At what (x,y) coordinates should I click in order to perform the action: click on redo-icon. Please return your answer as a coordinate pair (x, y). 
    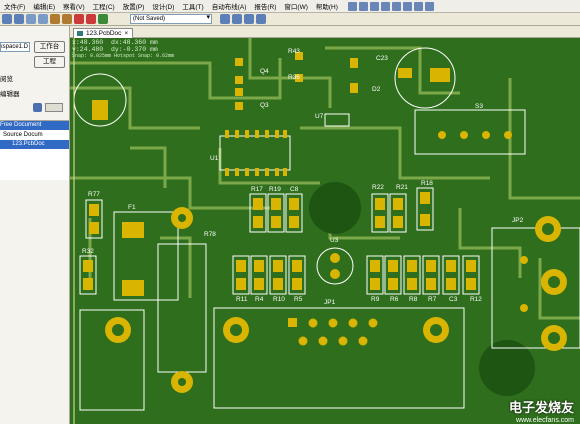
    Looking at the image, I should click on (91, 19).